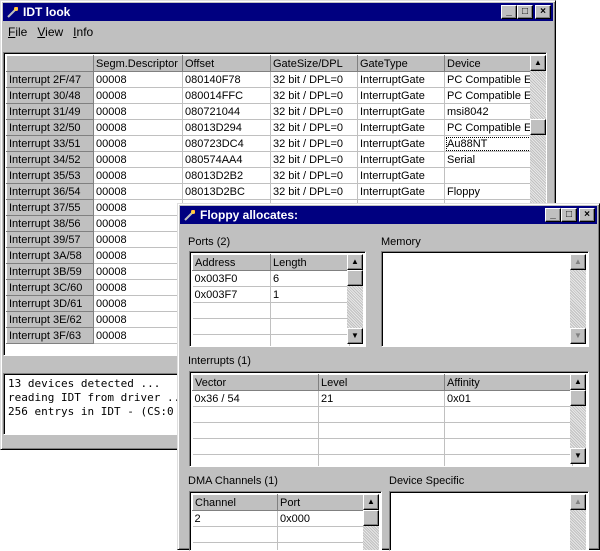 The height and width of the screenshot is (551, 600). I want to click on column-header: GateType, so click(401, 64).